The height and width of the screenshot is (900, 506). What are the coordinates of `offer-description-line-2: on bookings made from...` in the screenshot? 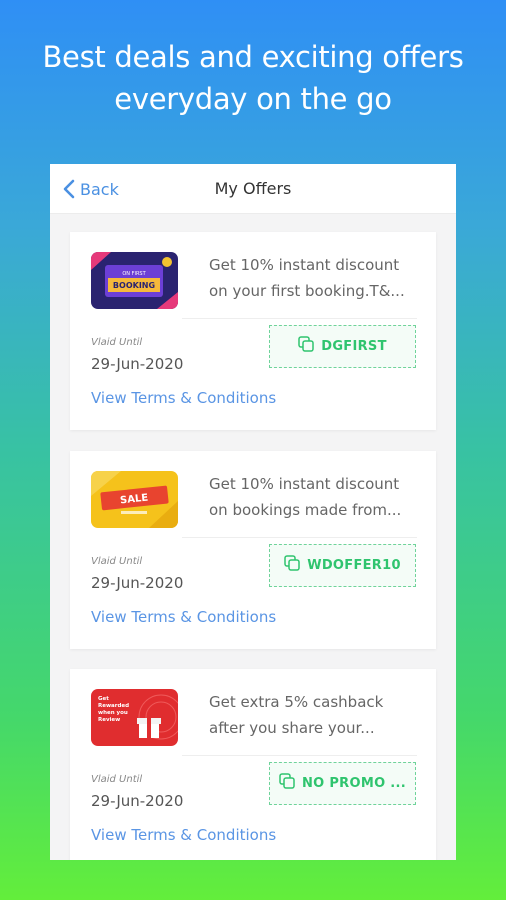 It's located at (305, 510).